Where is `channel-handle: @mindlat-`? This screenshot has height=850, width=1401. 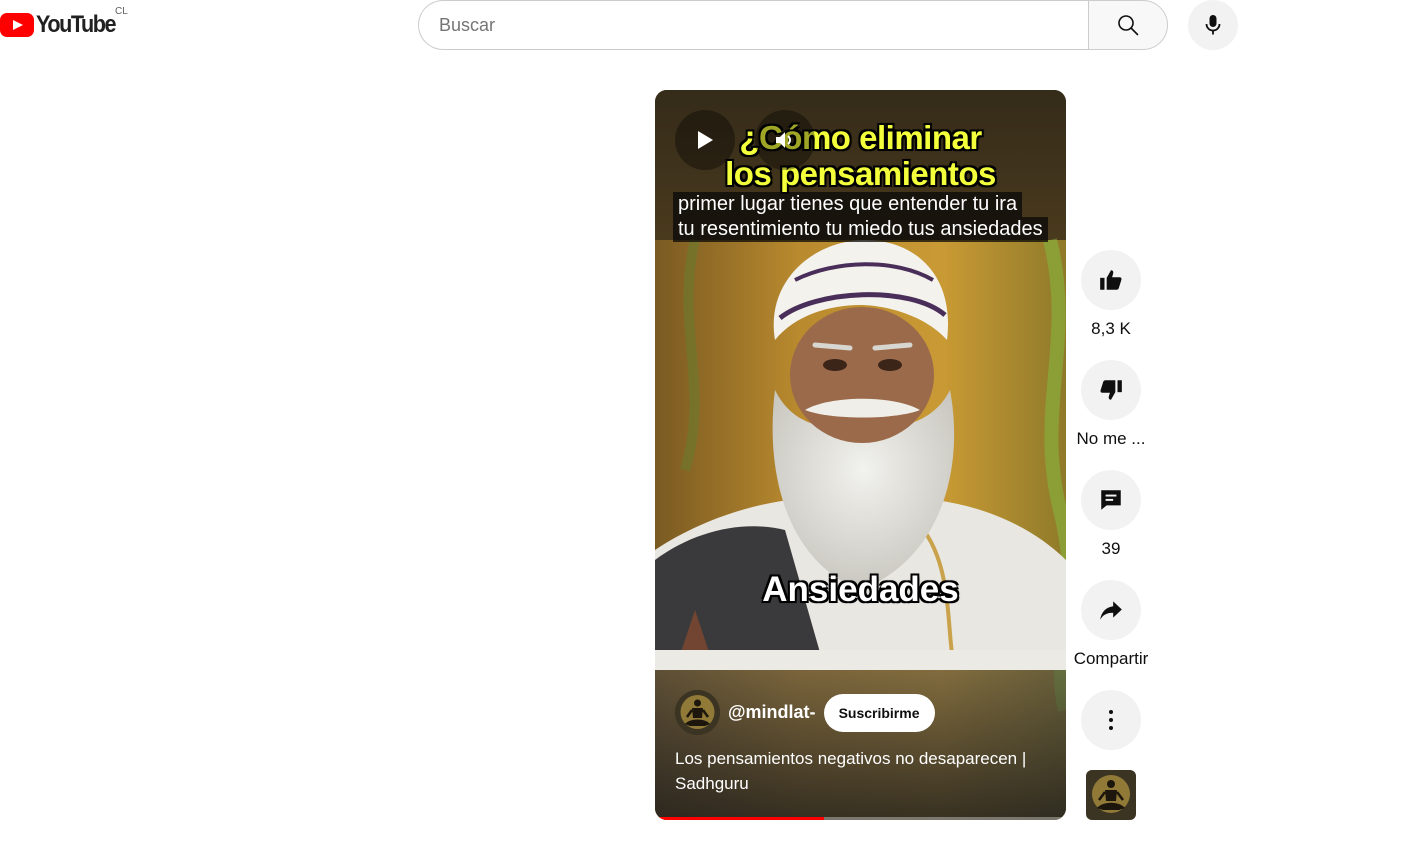 channel-handle: @mindlat- is located at coordinates (772, 712).